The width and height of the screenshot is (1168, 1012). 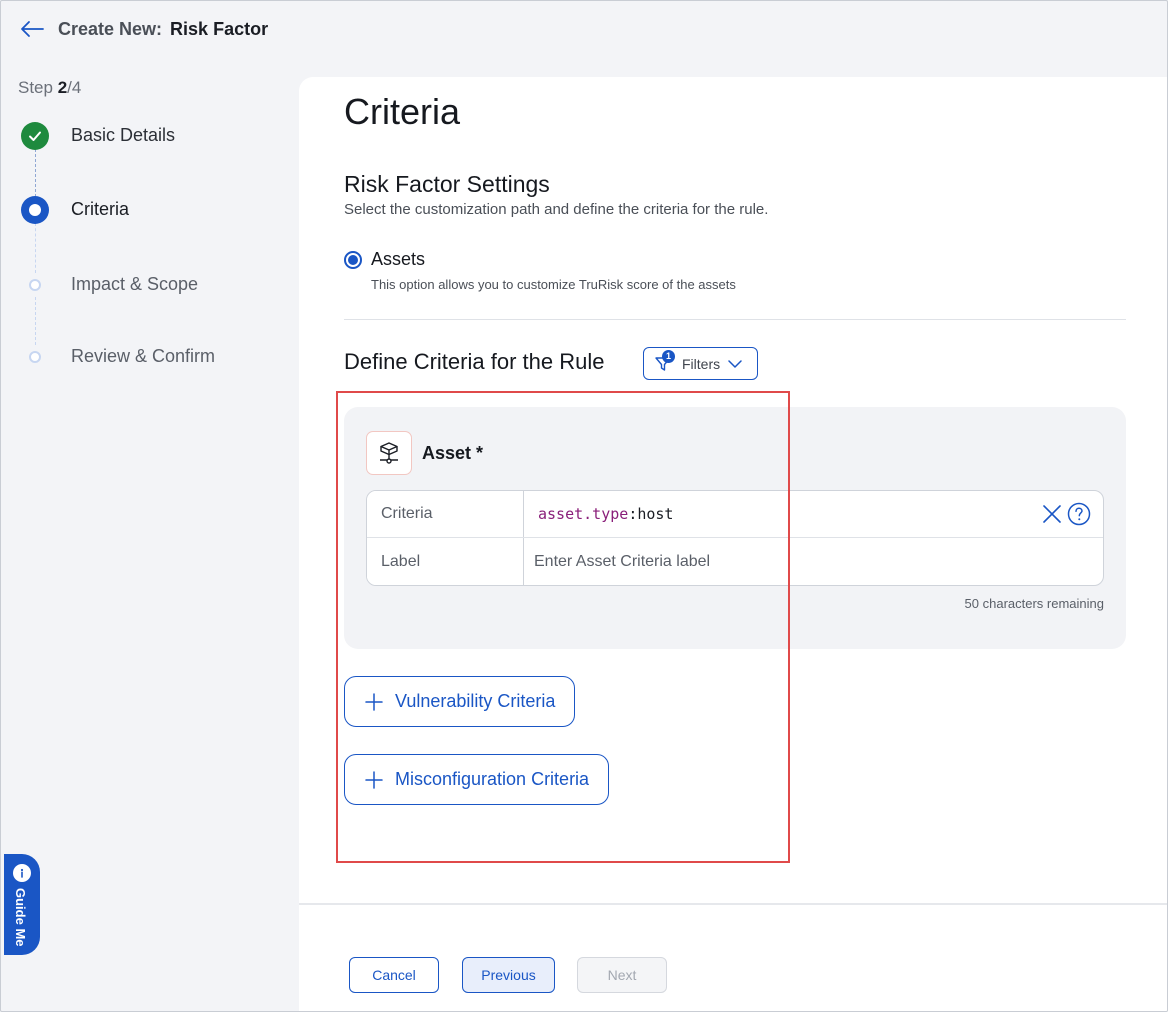 I want to click on page-header: Create New: Risk Factor, so click(x=584, y=31).